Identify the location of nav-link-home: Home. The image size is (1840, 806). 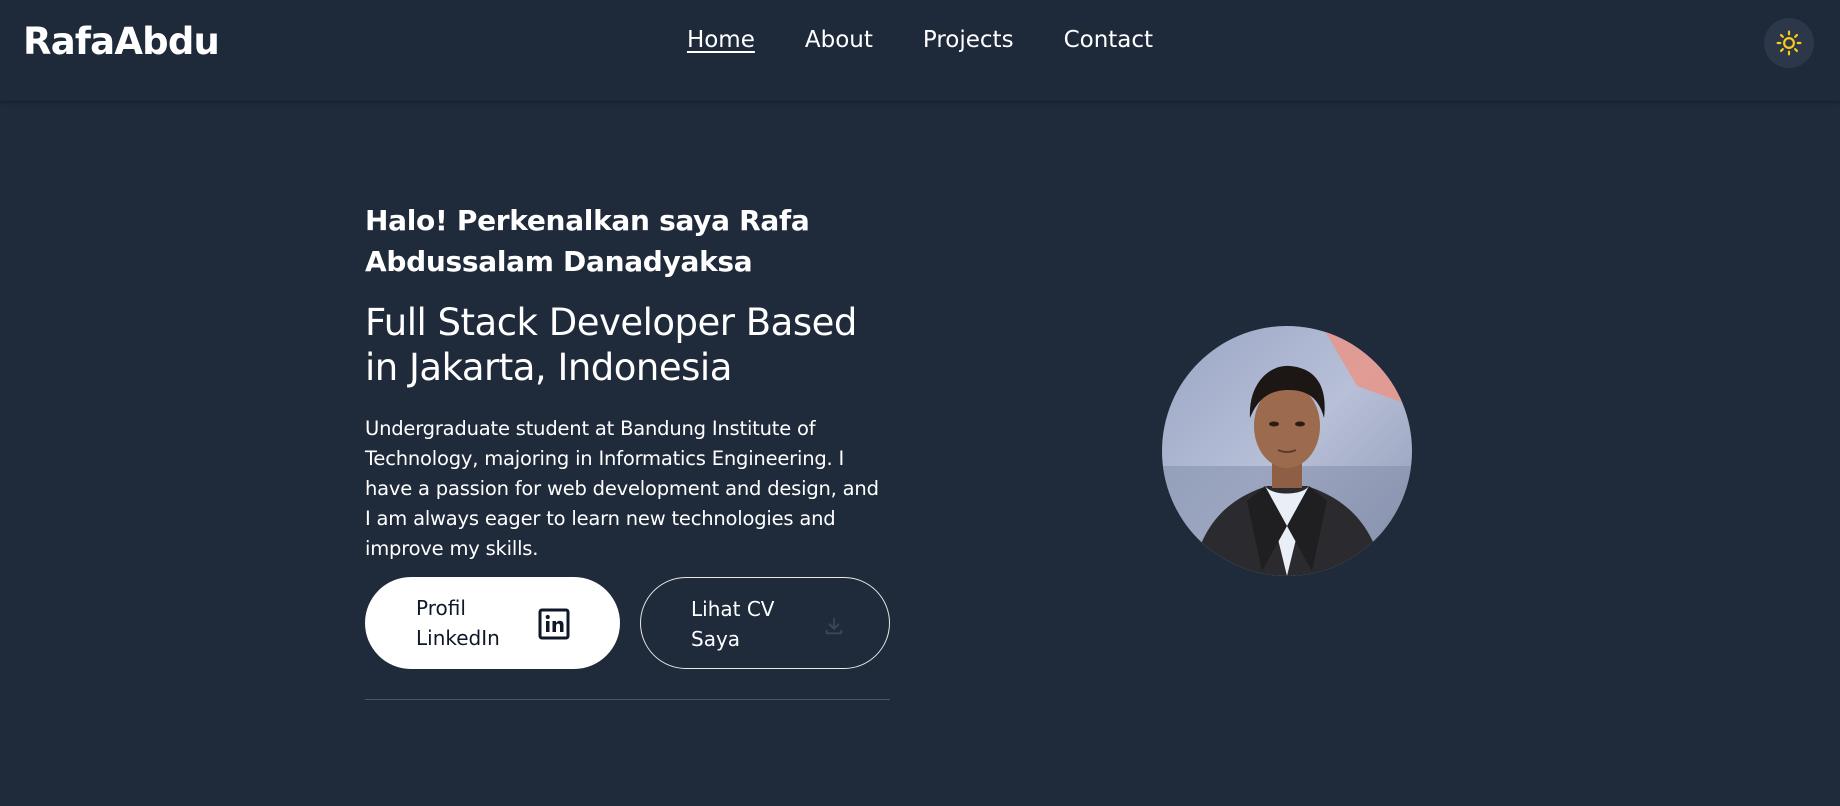
(721, 40).